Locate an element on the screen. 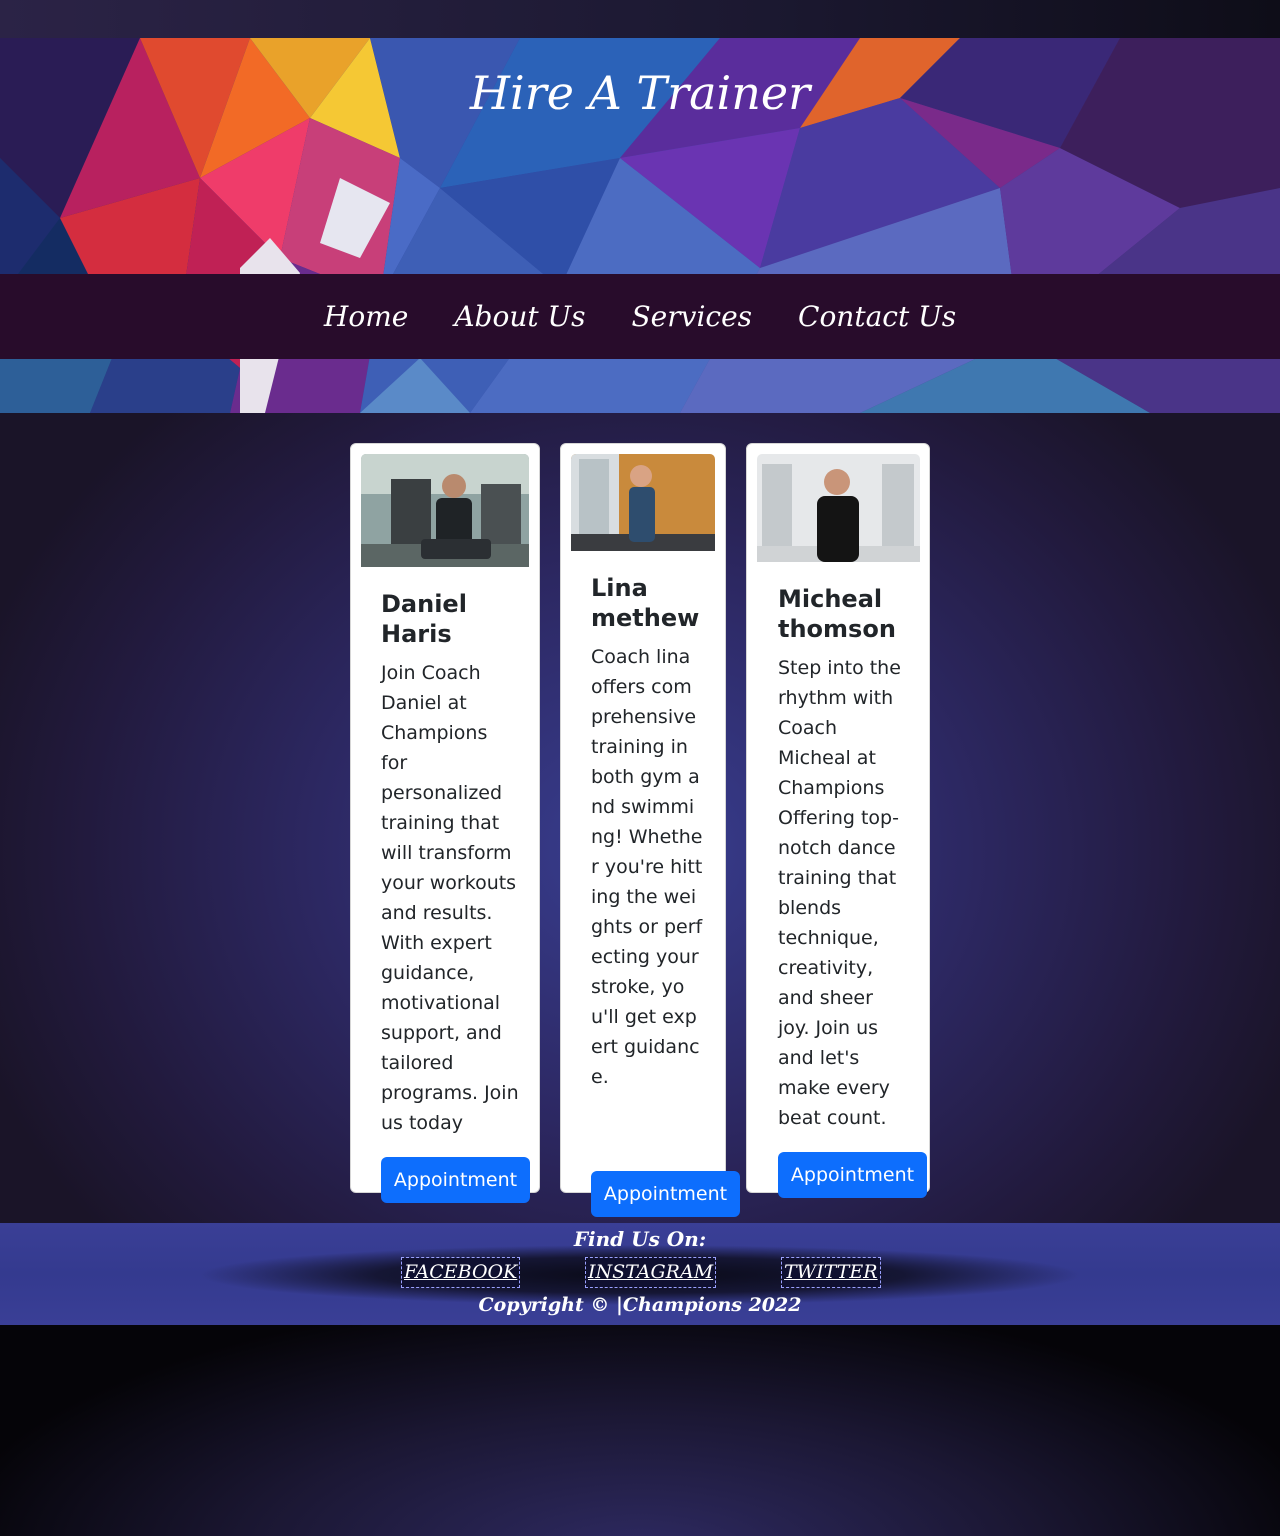  main-nav: Home About Us Services Contact Us is located at coordinates (640, 316).